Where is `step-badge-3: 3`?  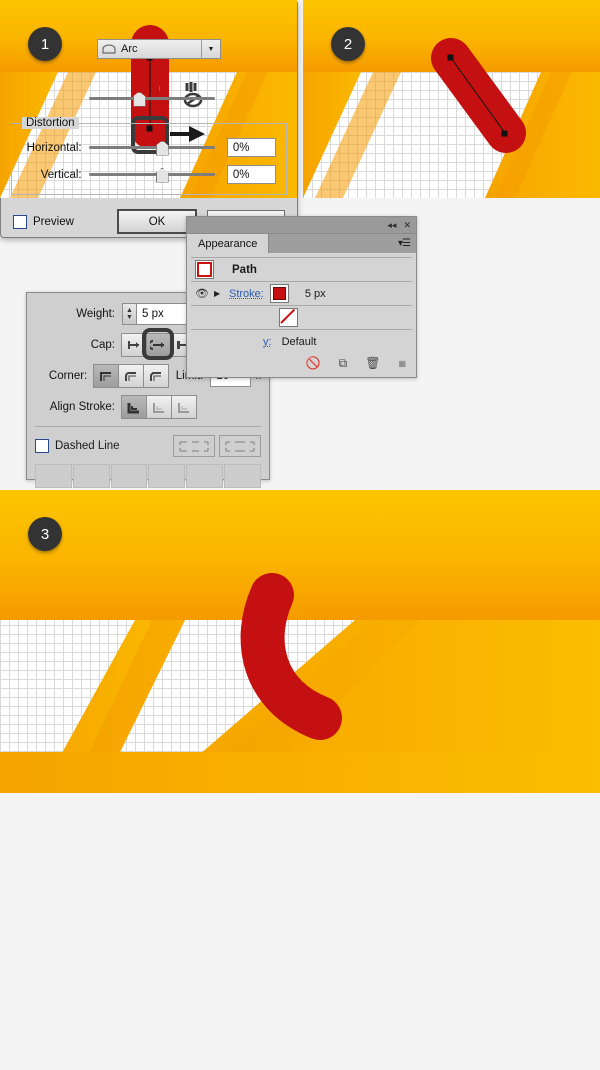
step-badge-3: 3 is located at coordinates (45, 534).